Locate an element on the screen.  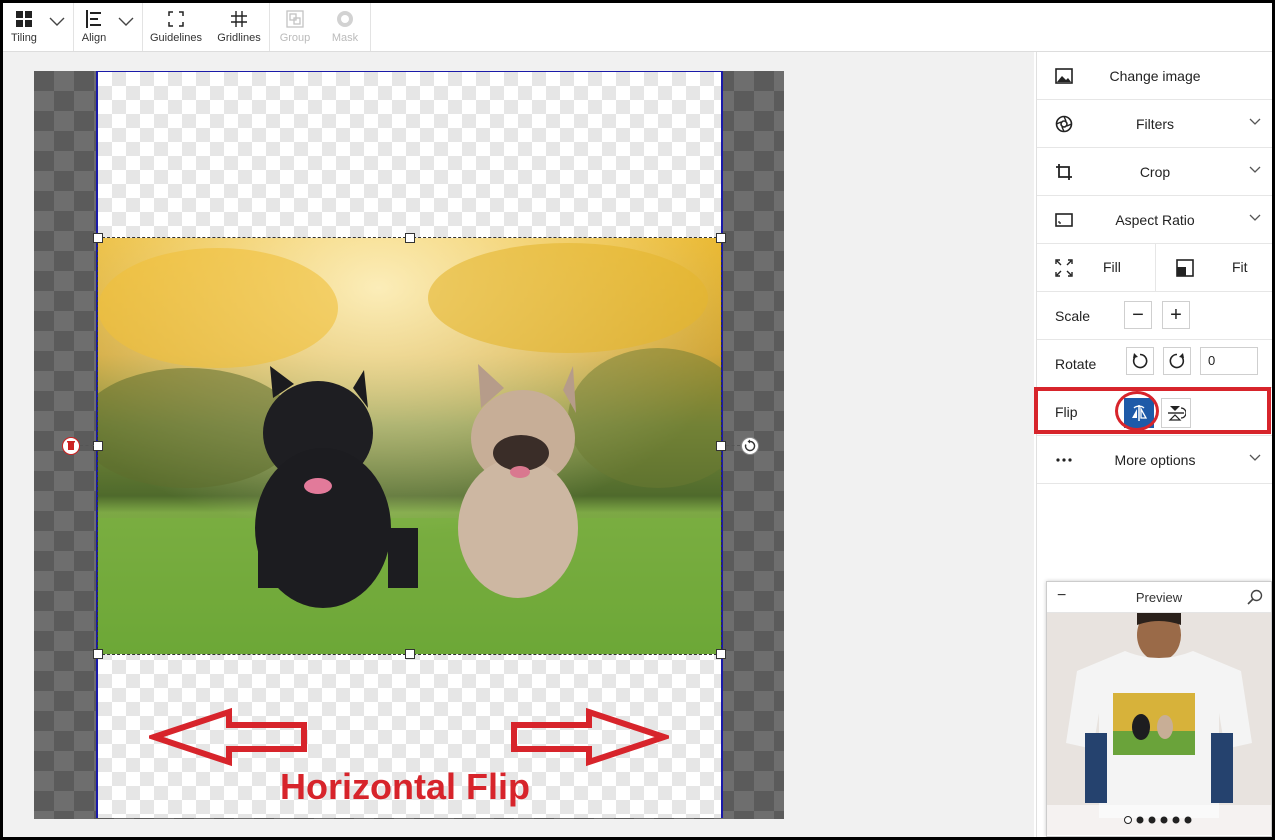
preview-header: − Preview is located at coordinates (1159, 597).